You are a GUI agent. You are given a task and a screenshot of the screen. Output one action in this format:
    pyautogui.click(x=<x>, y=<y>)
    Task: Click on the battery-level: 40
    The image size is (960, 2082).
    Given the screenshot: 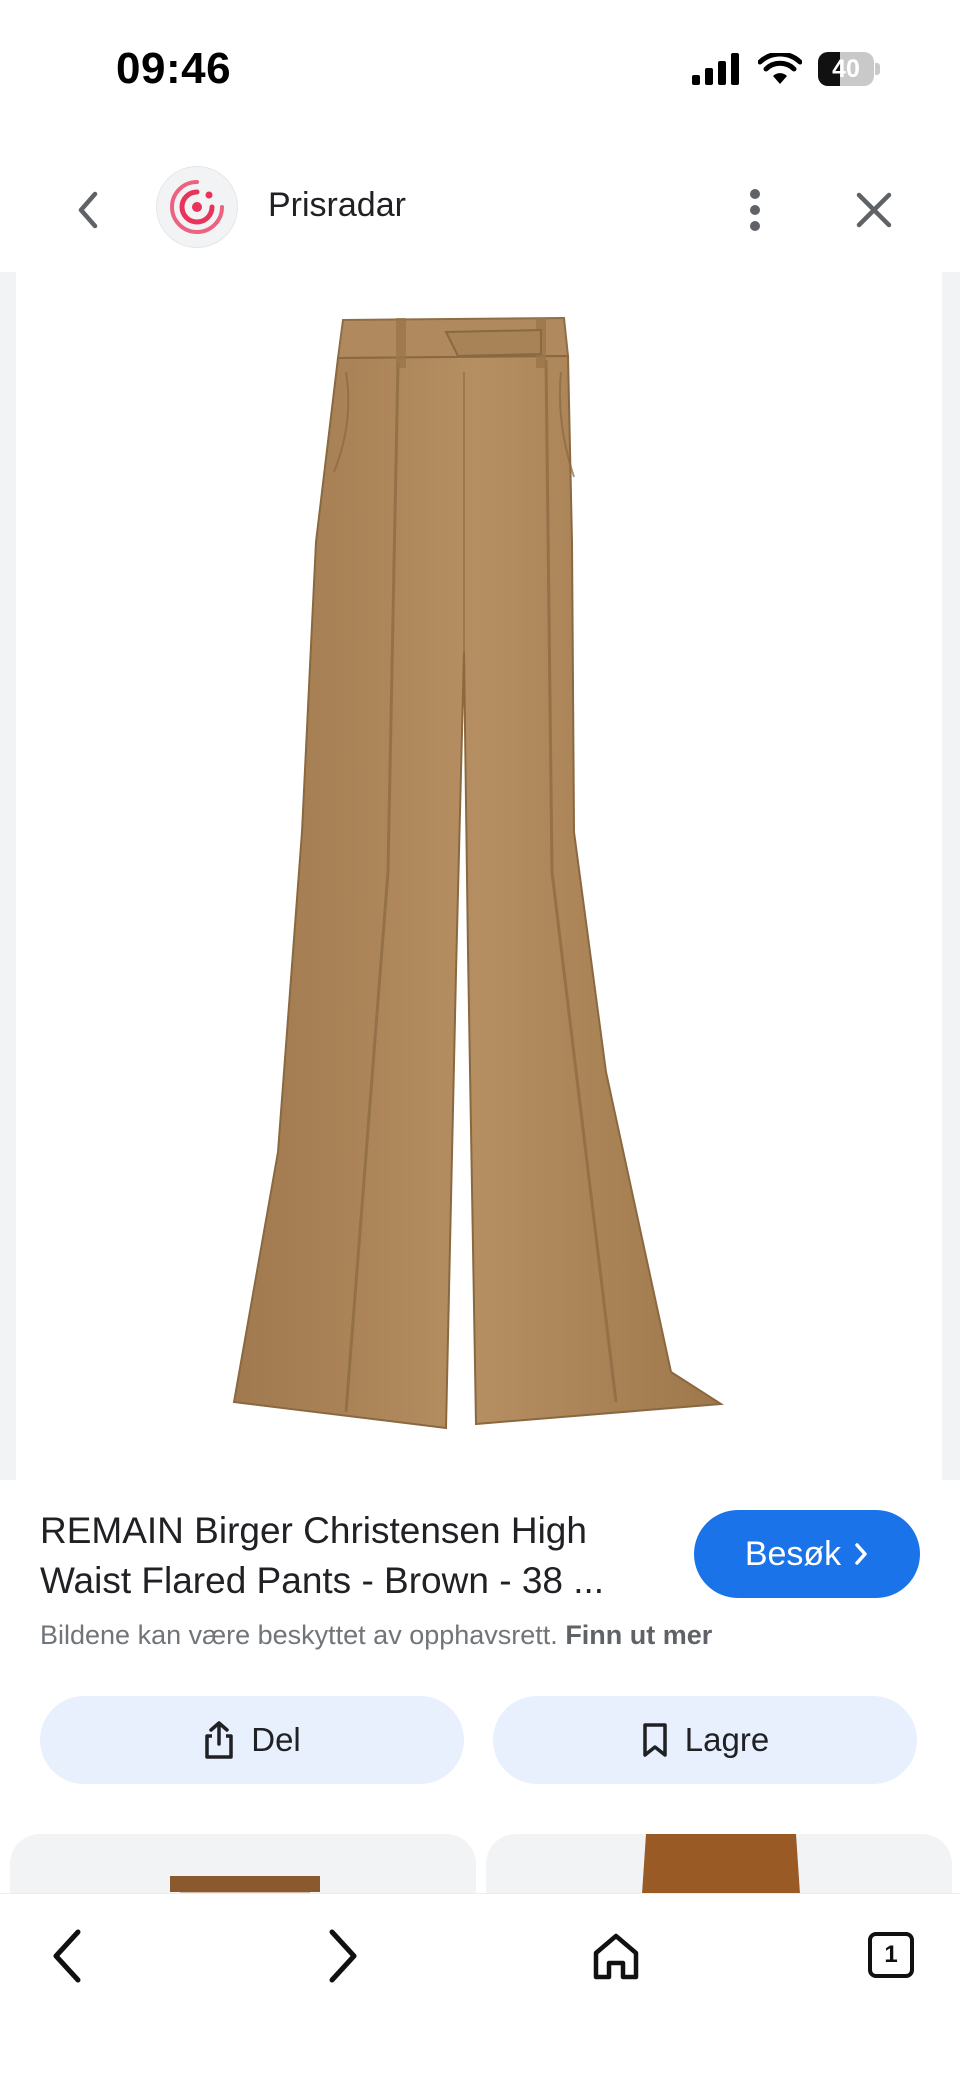 What is the action you would take?
    pyautogui.click(x=846, y=69)
    